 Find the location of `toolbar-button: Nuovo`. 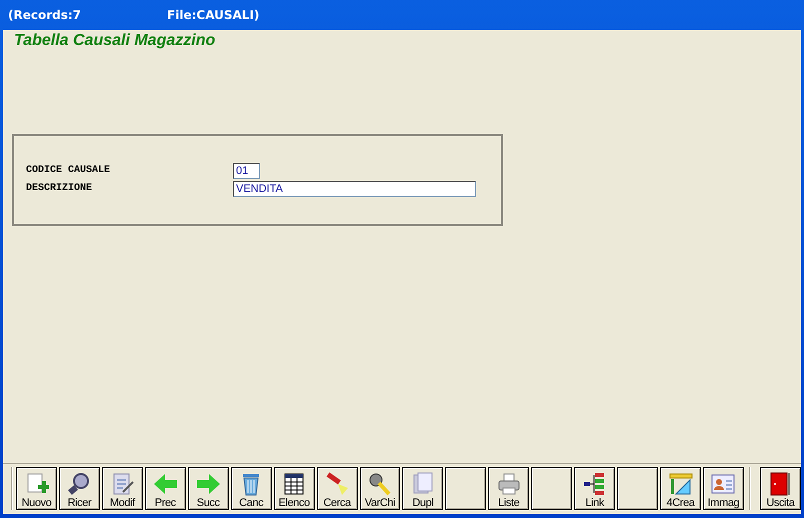

toolbar-button: Nuovo is located at coordinates (36, 488).